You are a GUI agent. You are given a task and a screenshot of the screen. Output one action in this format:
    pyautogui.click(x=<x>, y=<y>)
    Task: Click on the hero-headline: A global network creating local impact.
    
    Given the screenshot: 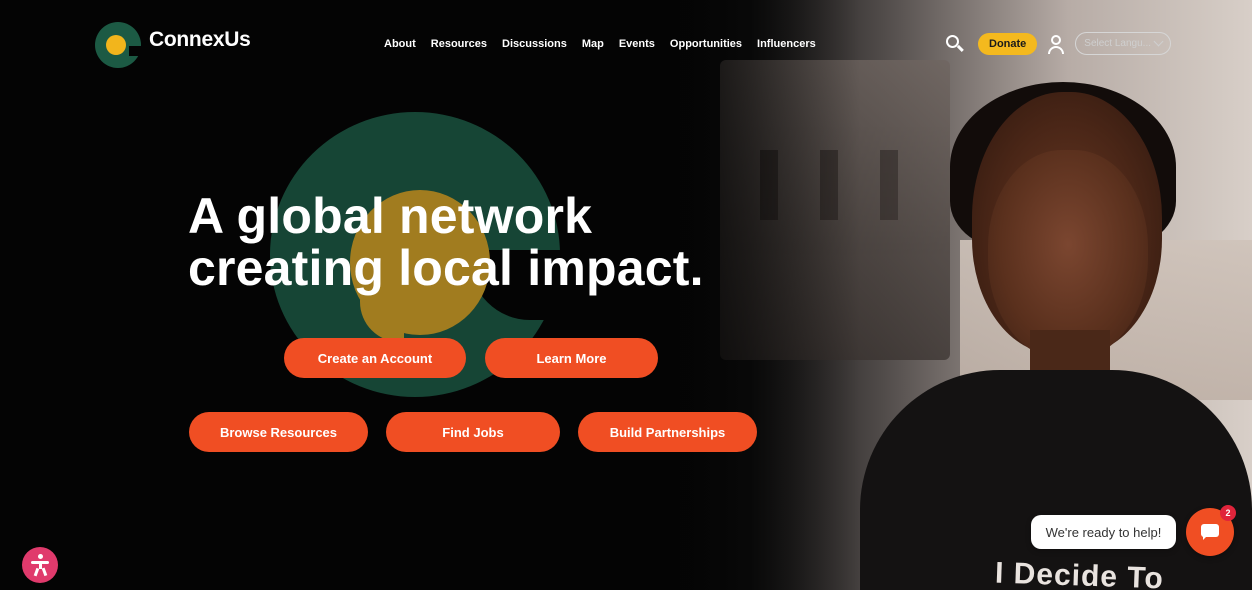 What is the action you would take?
    pyautogui.click(x=446, y=242)
    